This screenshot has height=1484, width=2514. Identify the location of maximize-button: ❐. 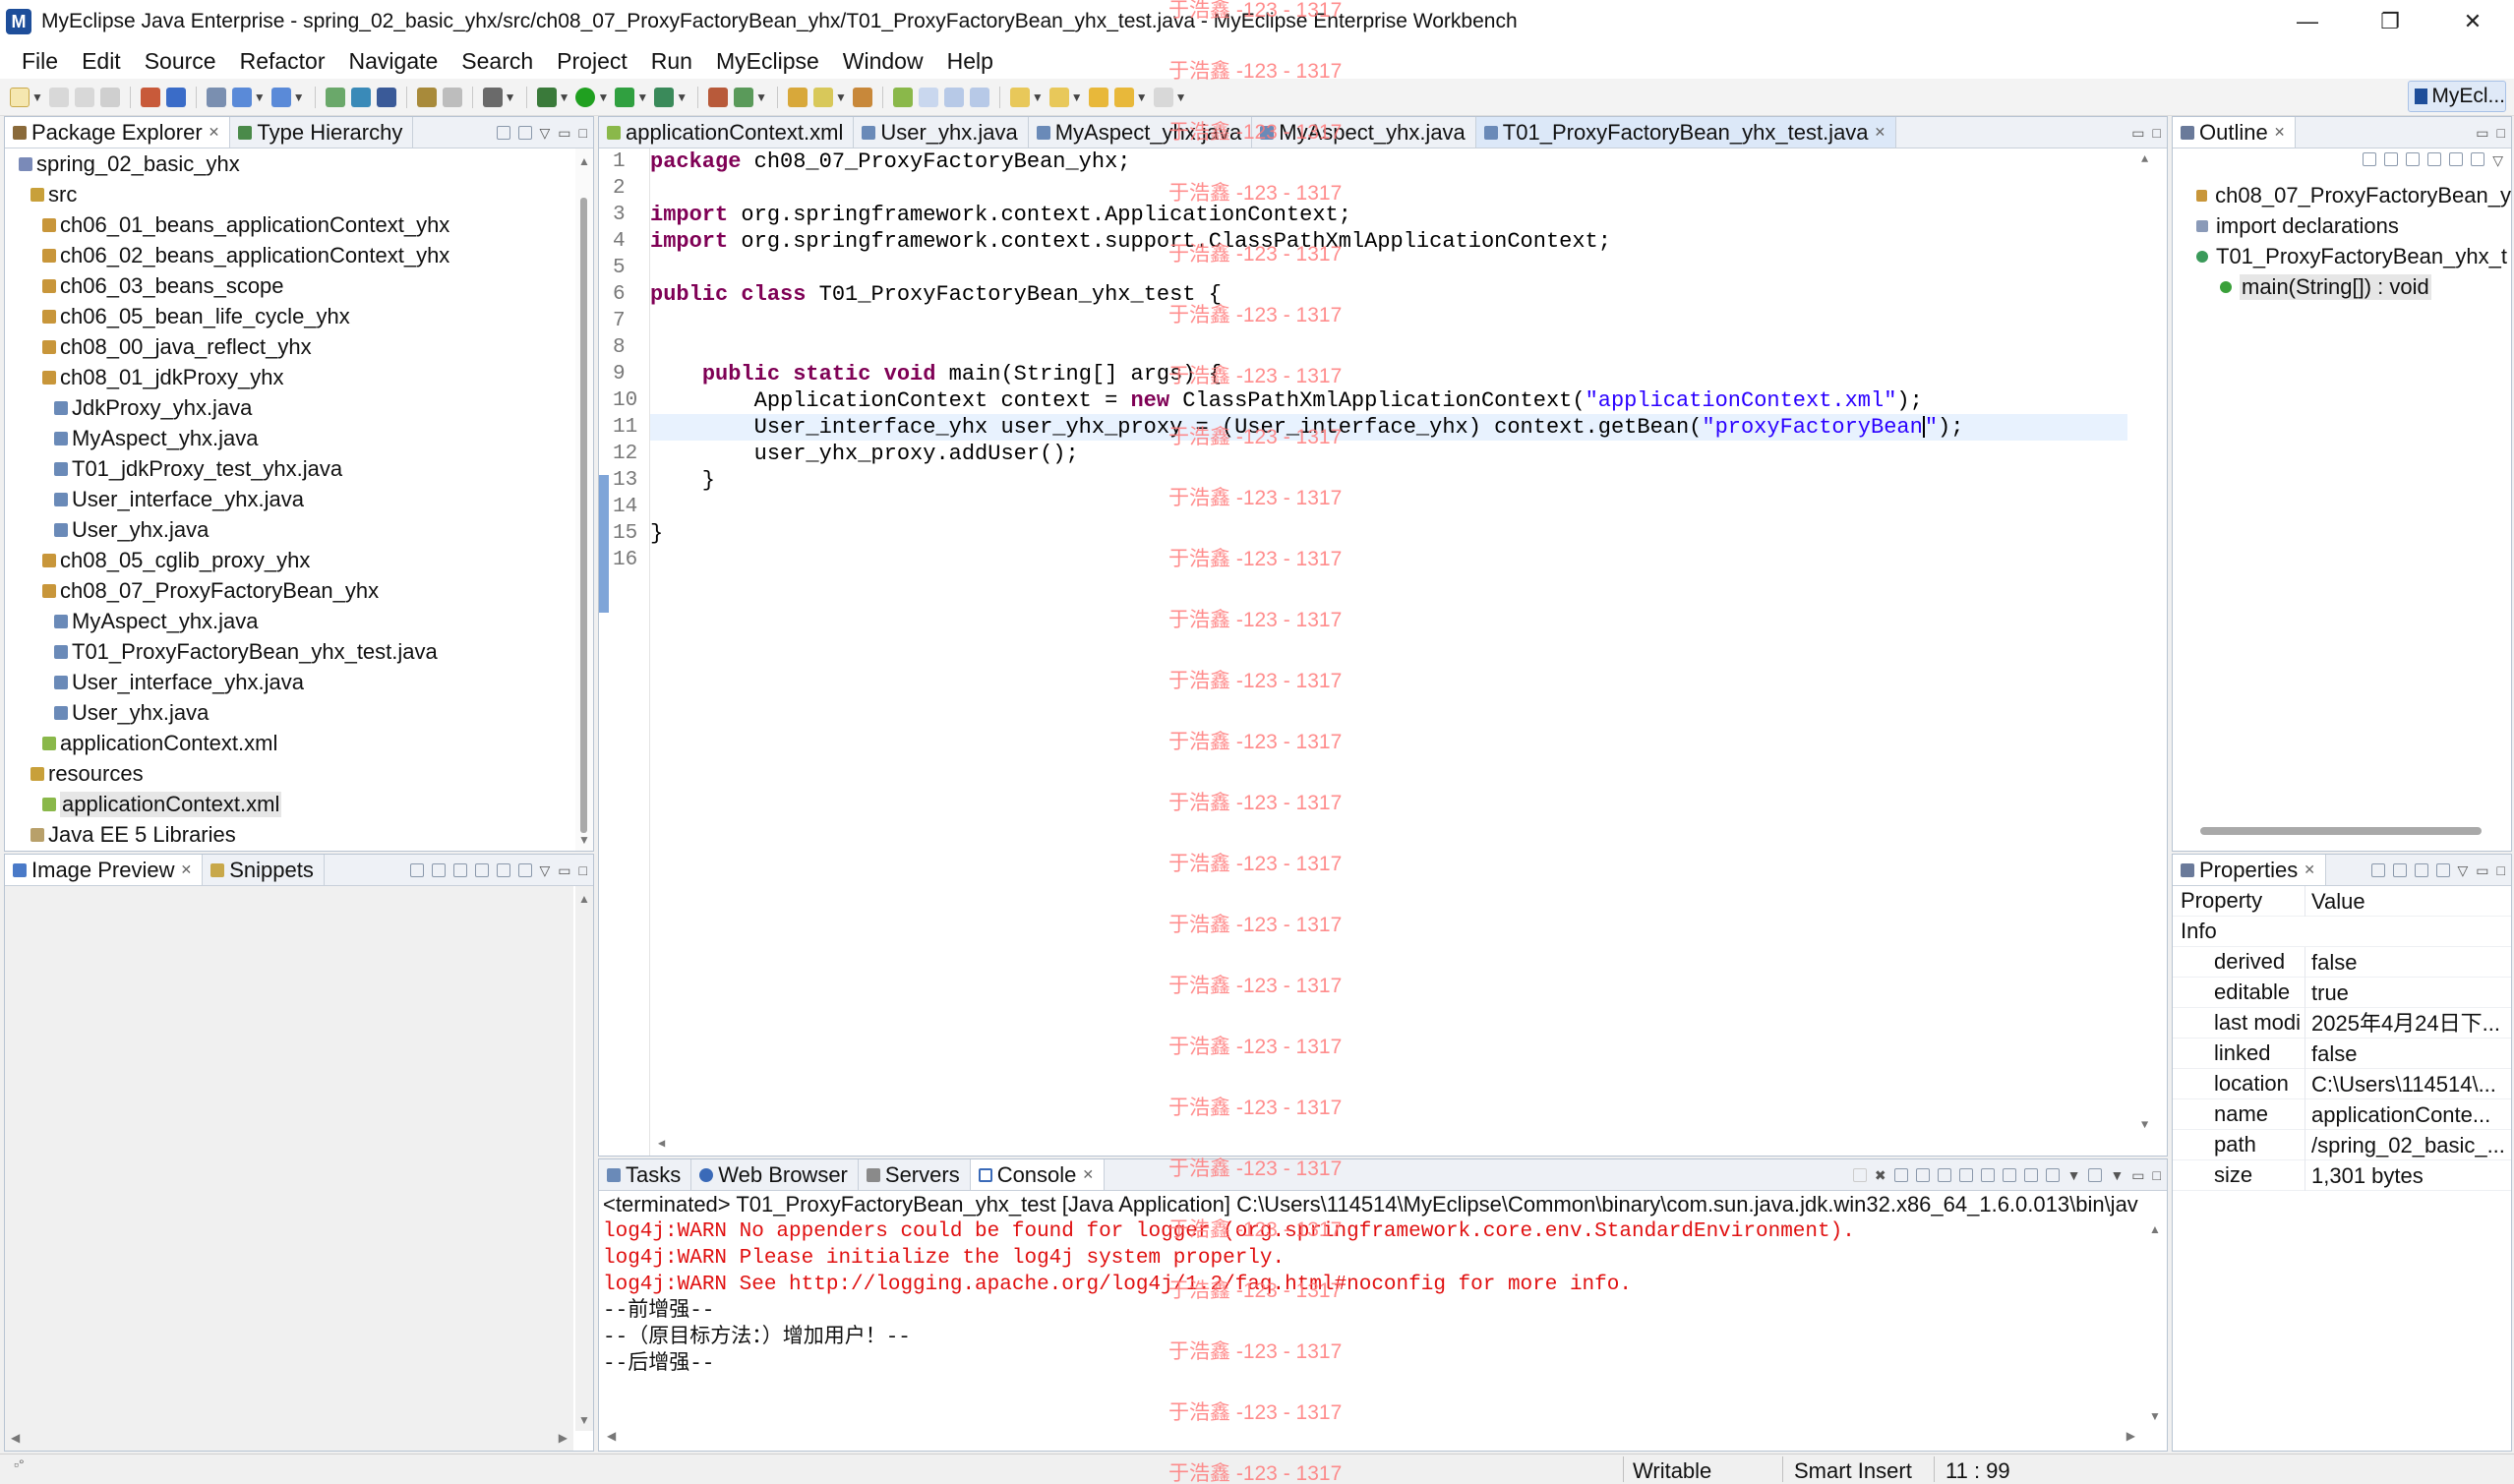
(2390, 22).